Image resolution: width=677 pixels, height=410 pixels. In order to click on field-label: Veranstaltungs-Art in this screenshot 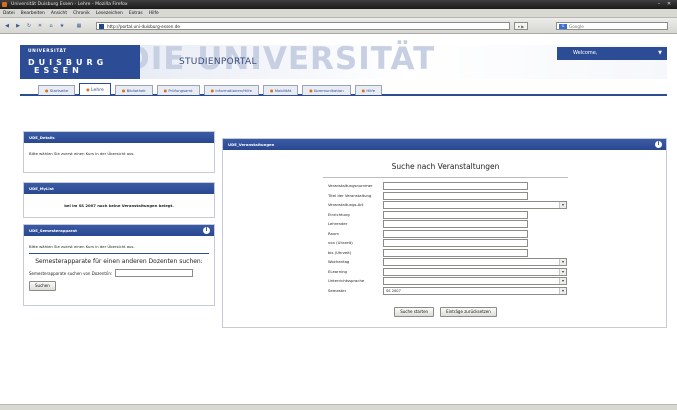, I will do `click(346, 204)`.